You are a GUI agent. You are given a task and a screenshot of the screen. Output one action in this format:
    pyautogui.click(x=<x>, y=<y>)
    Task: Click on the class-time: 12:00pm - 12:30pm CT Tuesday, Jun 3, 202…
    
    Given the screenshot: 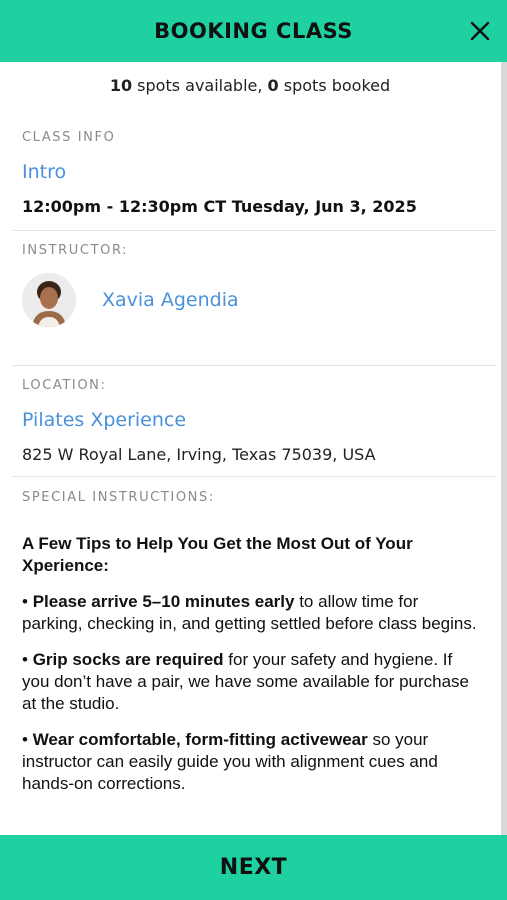 What is the action you would take?
    pyautogui.click(x=219, y=206)
    